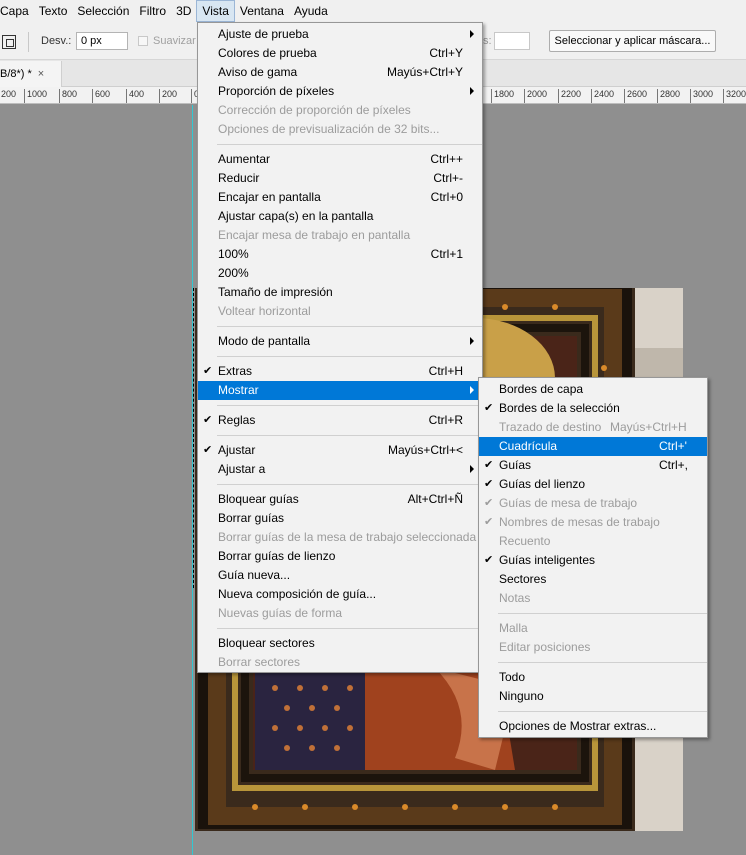  Describe the element at coordinates (340, 91) in the screenshot. I see `menu-item-proporcion-de-pixeles: Proporción de píxeles` at that location.